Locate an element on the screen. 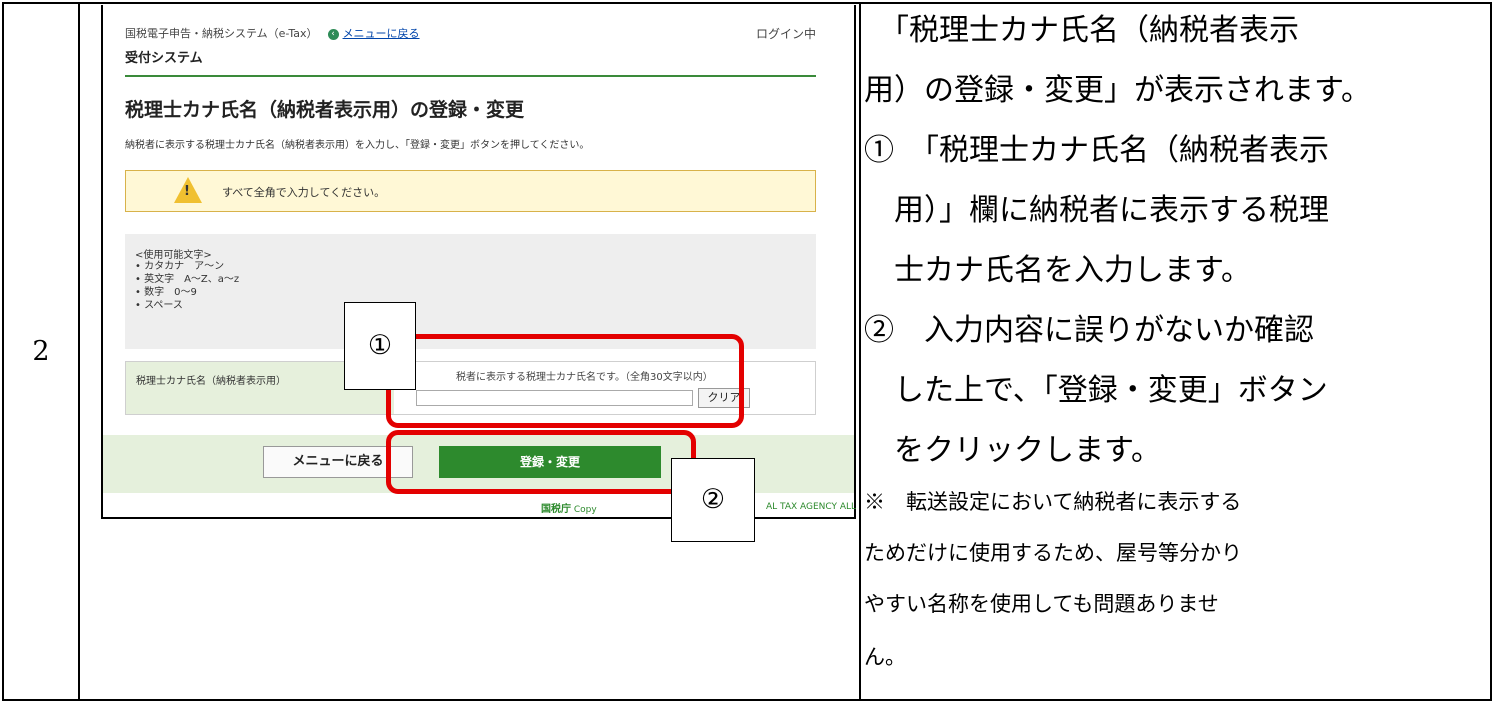 The width and height of the screenshot is (1497, 705). page-title: 税理士カナ氏名（納税者表示用）の登録・変更 is located at coordinates (325, 110).